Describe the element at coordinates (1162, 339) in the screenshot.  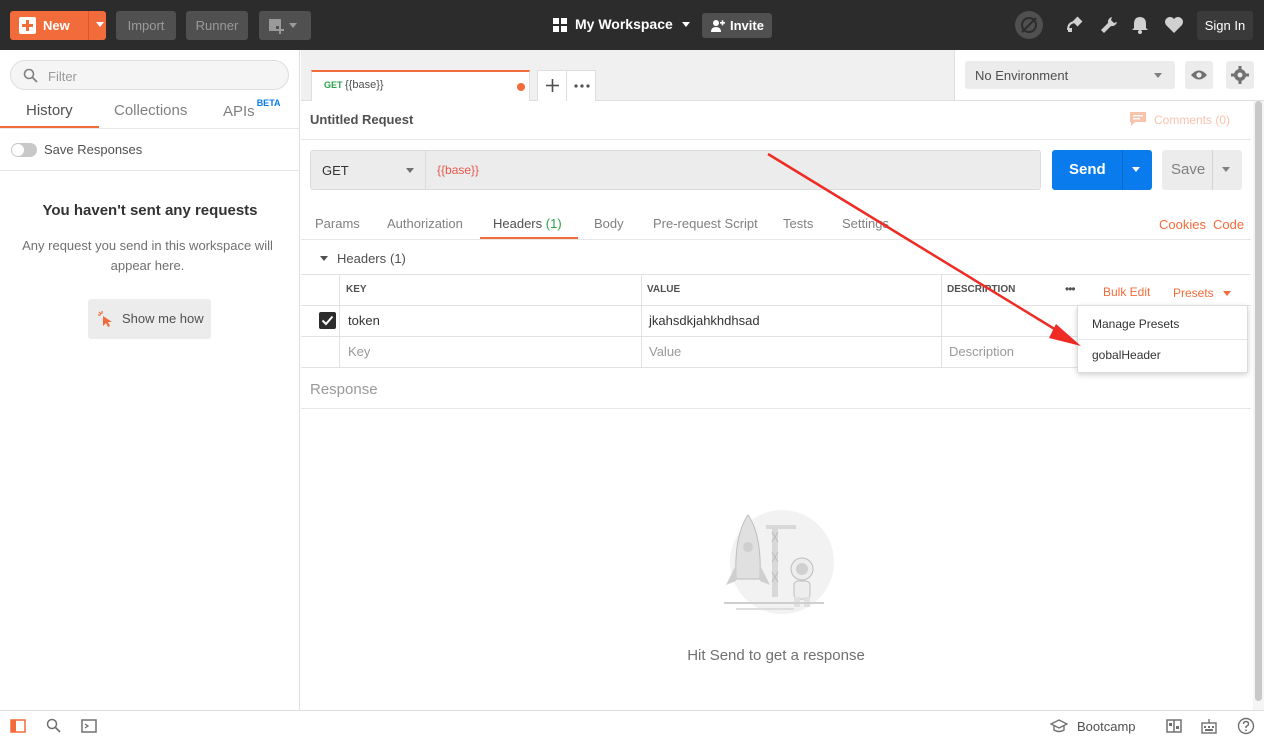
I see `dropdown-divider` at that location.